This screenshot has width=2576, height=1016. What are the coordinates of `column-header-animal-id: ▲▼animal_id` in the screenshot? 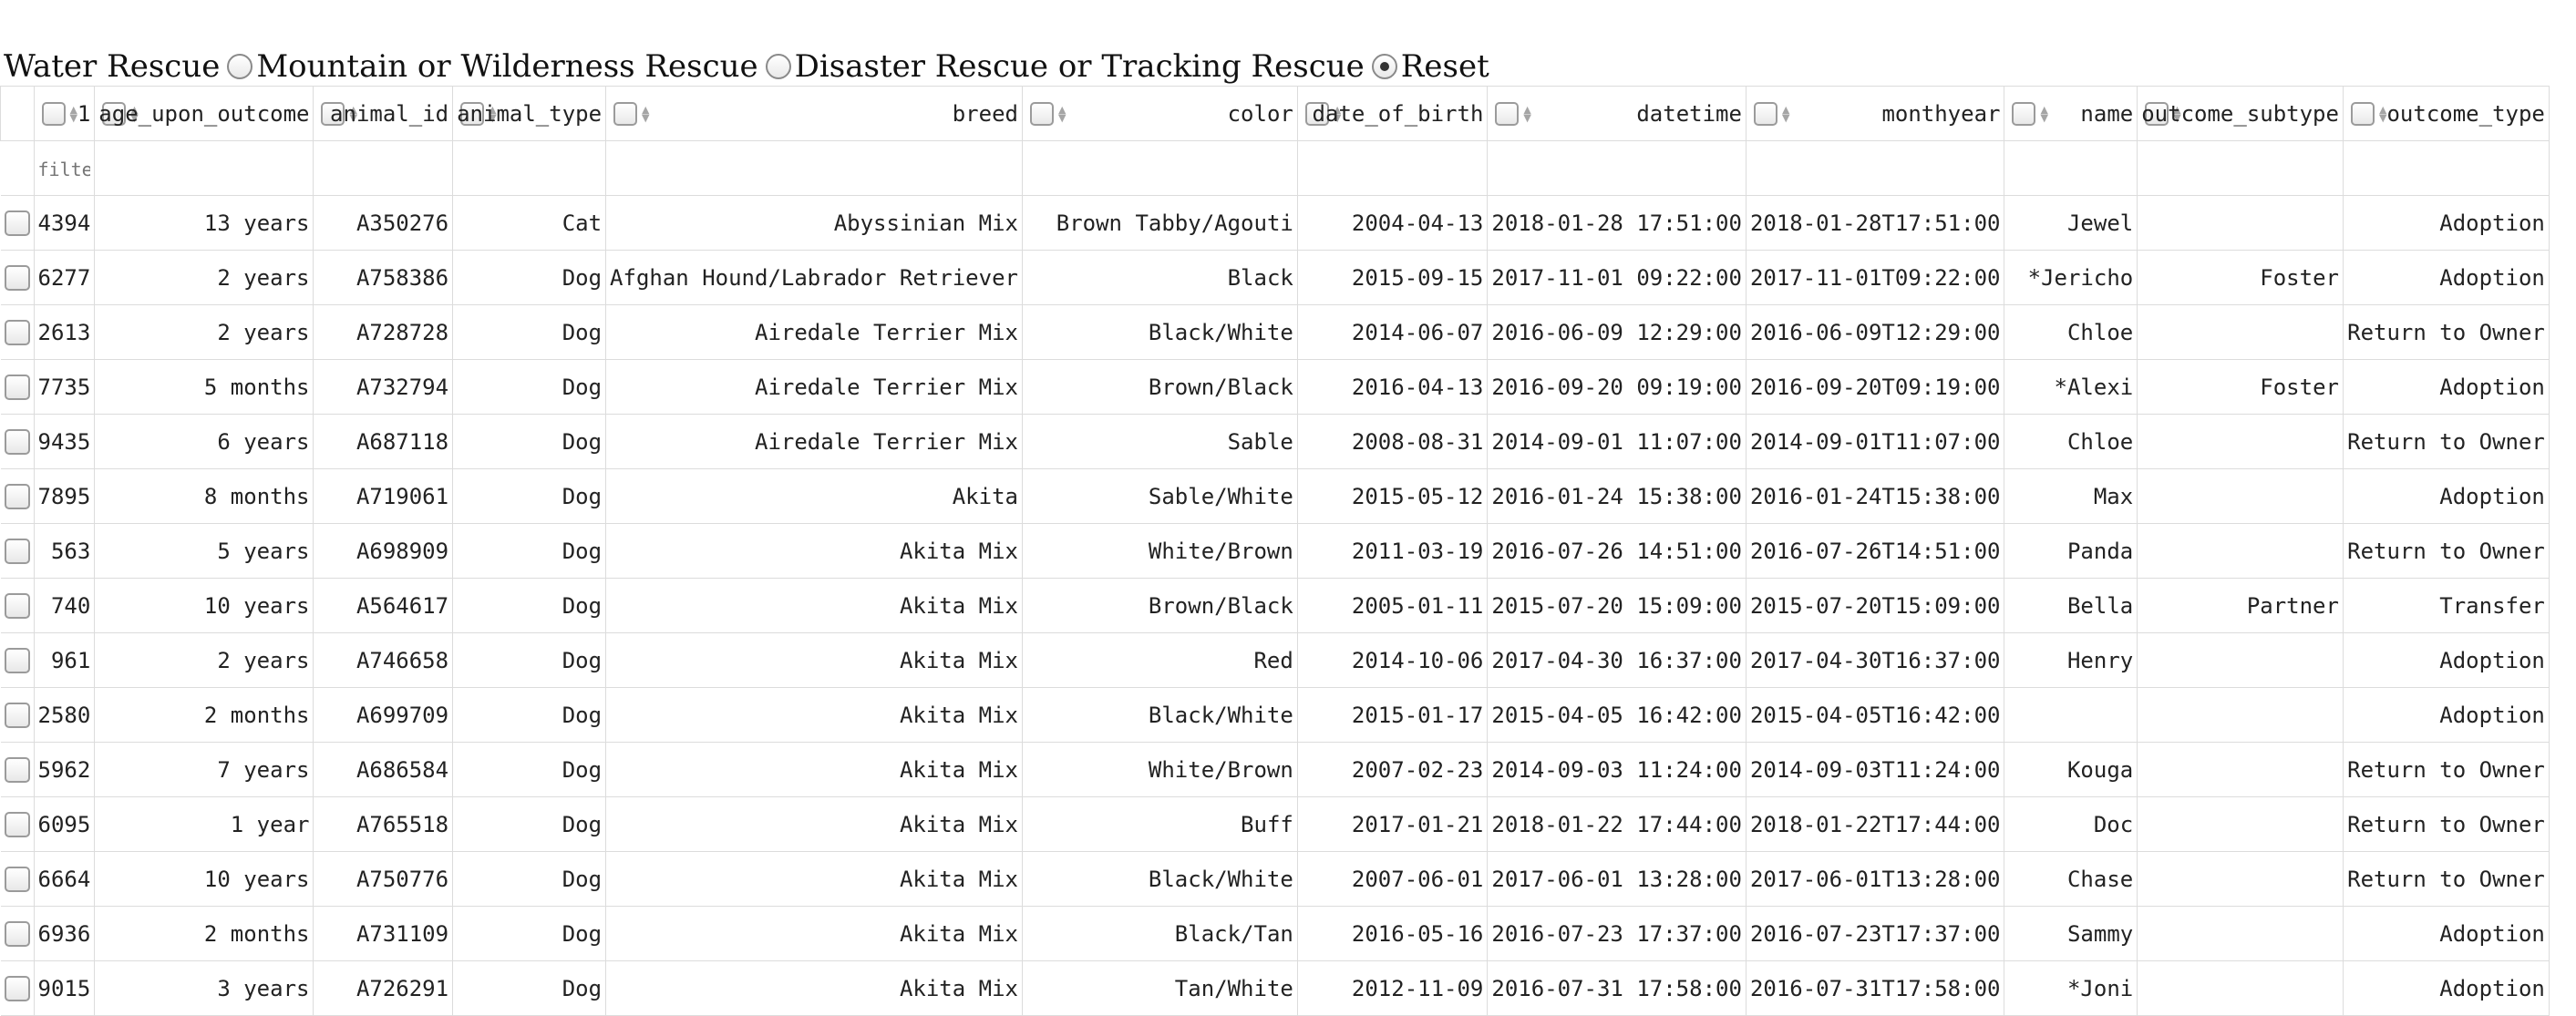 It's located at (383, 114).